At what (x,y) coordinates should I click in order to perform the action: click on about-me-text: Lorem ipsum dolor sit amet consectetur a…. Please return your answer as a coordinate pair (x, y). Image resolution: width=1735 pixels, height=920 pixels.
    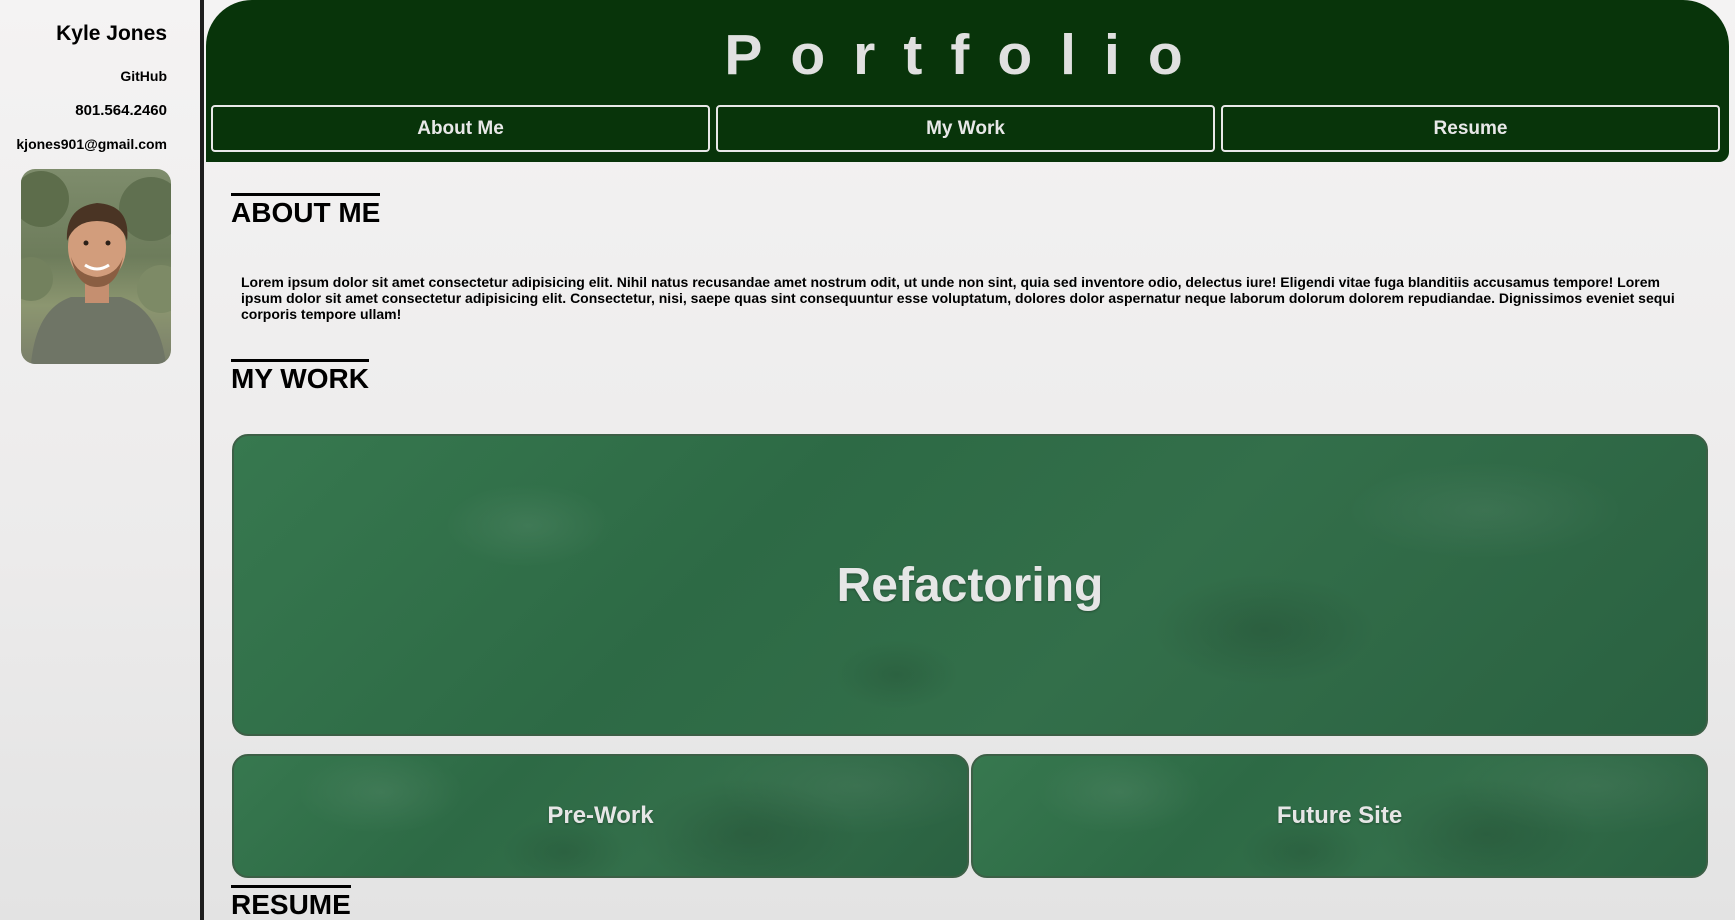
    Looking at the image, I should click on (958, 298).